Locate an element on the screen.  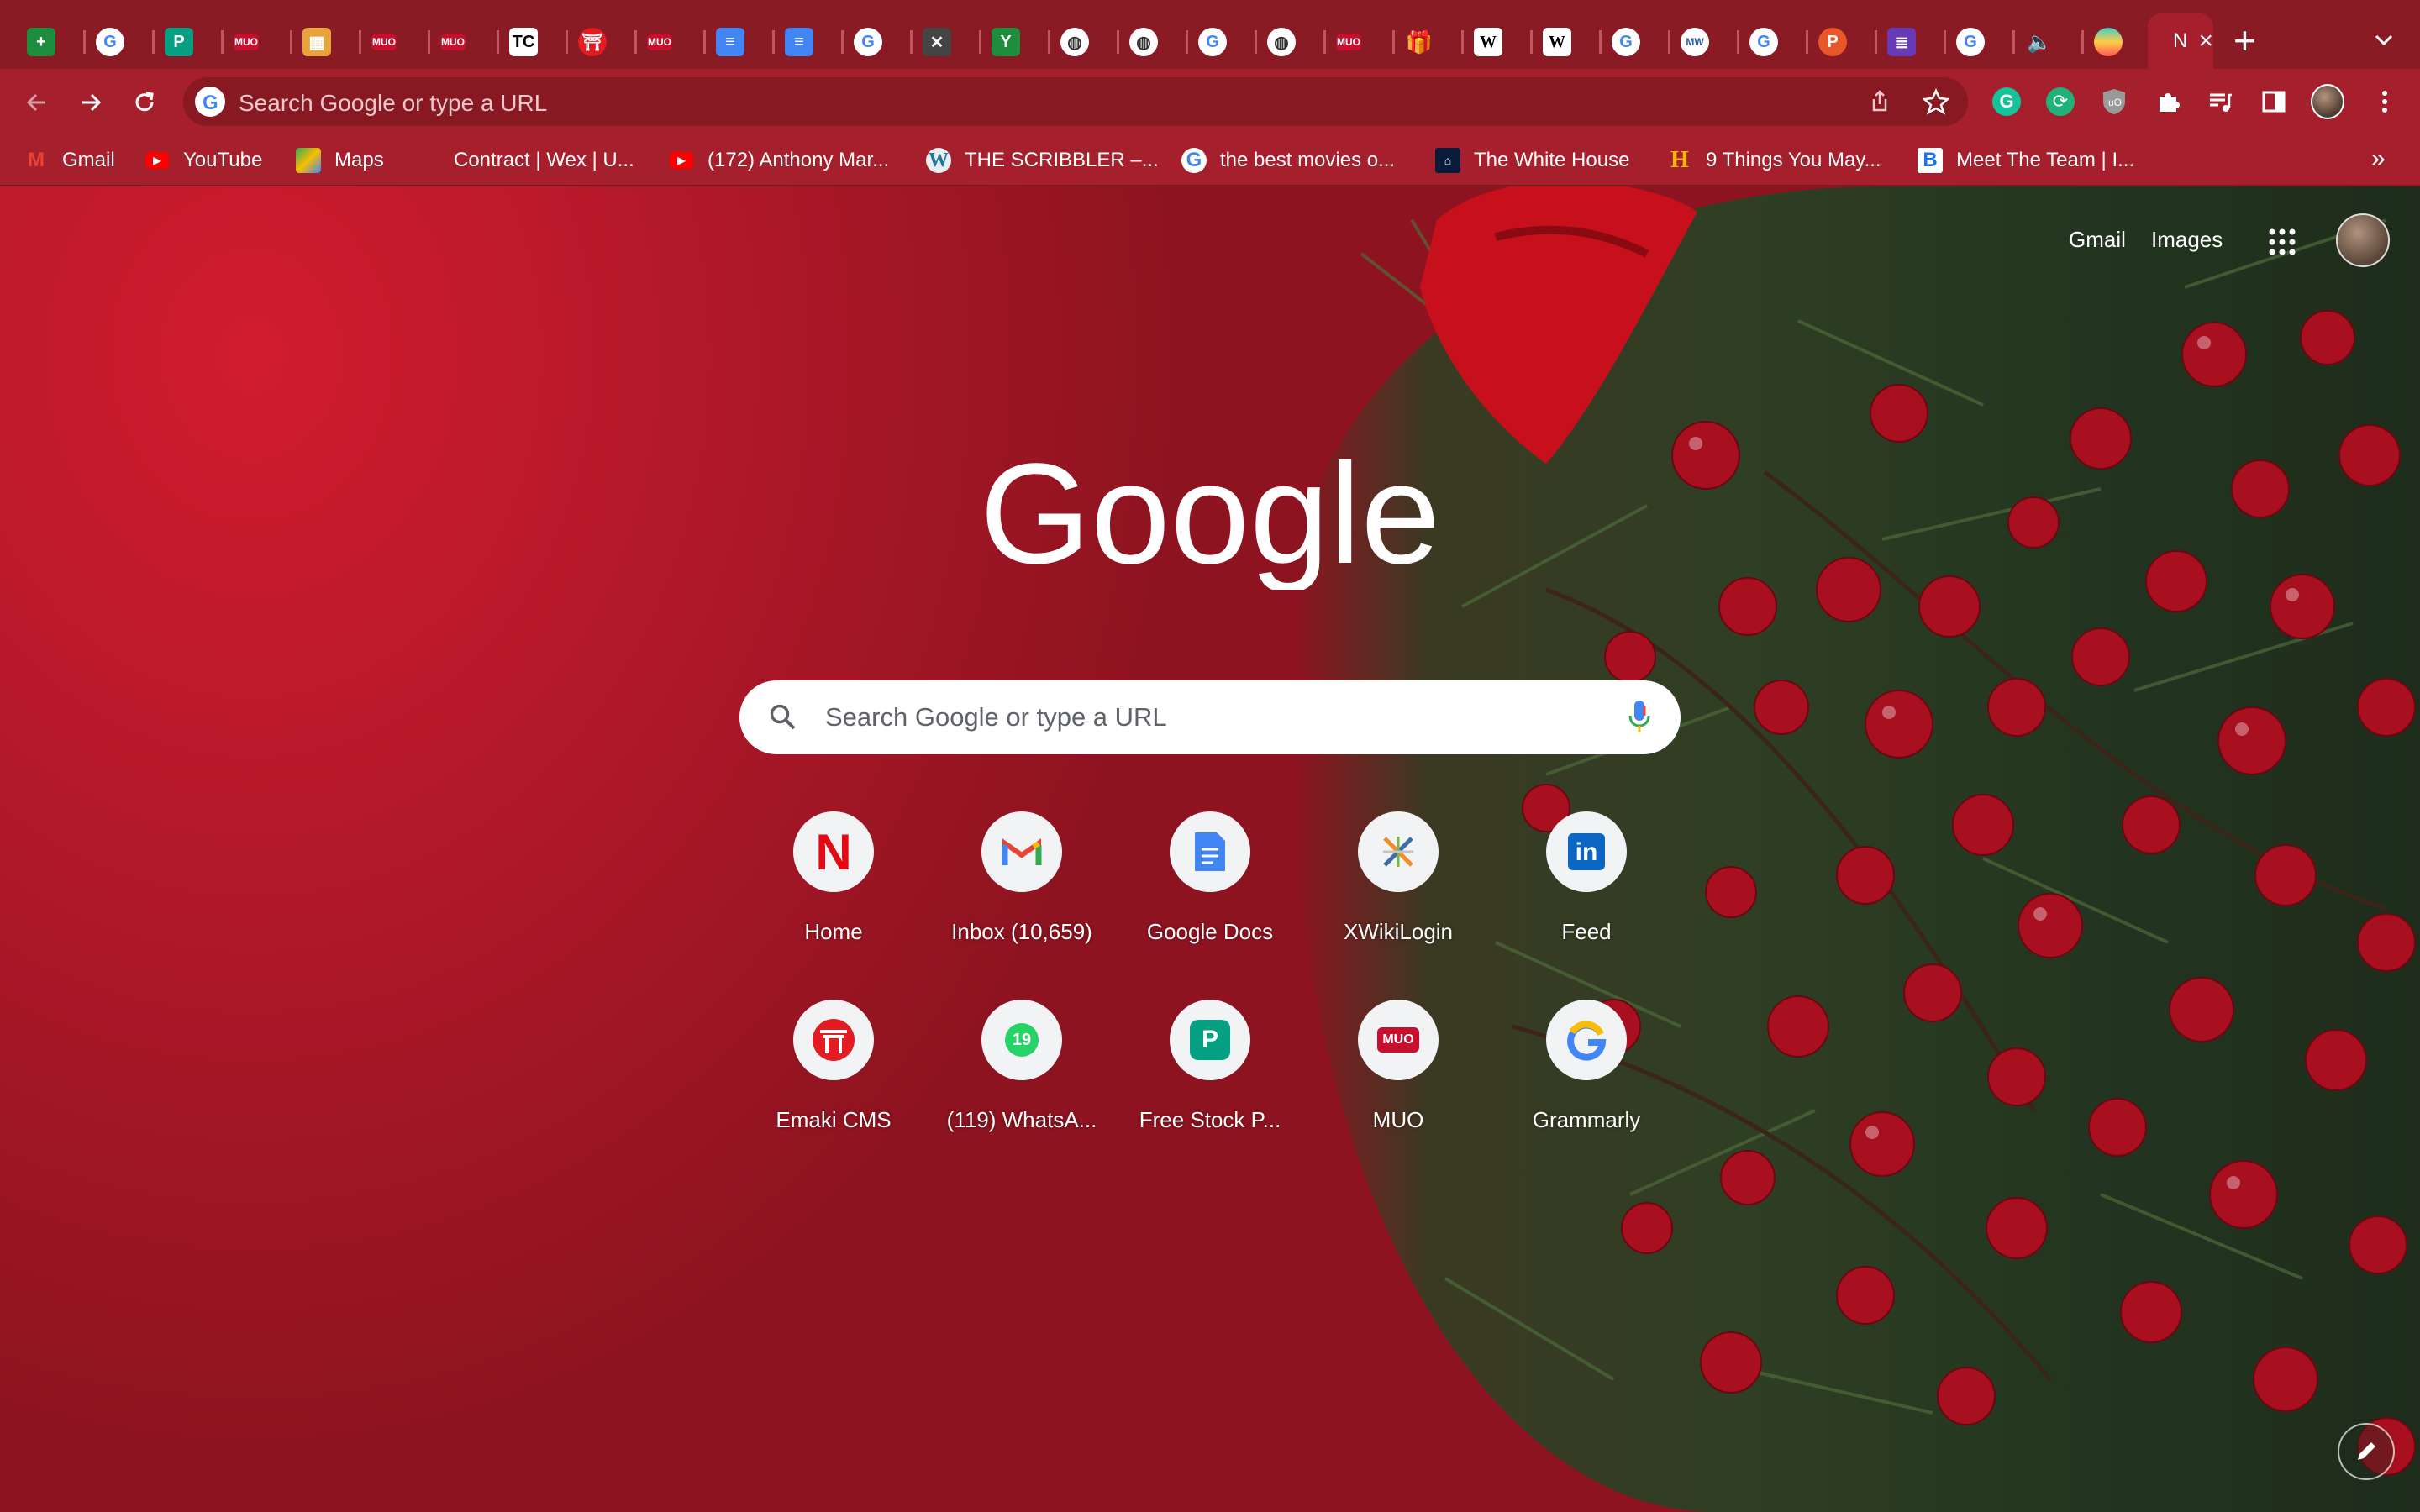
whatsapp-icon: 19 is located at coordinates (1022, 1040).